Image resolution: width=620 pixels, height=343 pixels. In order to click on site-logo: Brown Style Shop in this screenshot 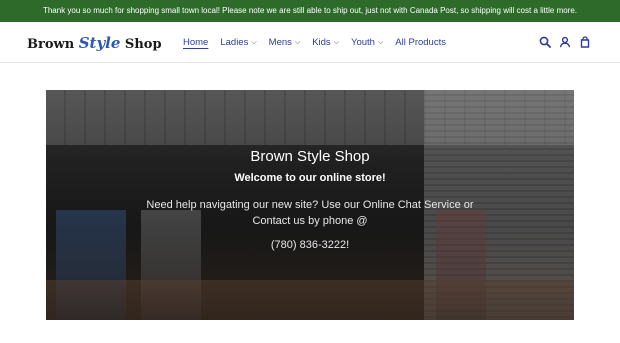, I will do `click(94, 43)`.